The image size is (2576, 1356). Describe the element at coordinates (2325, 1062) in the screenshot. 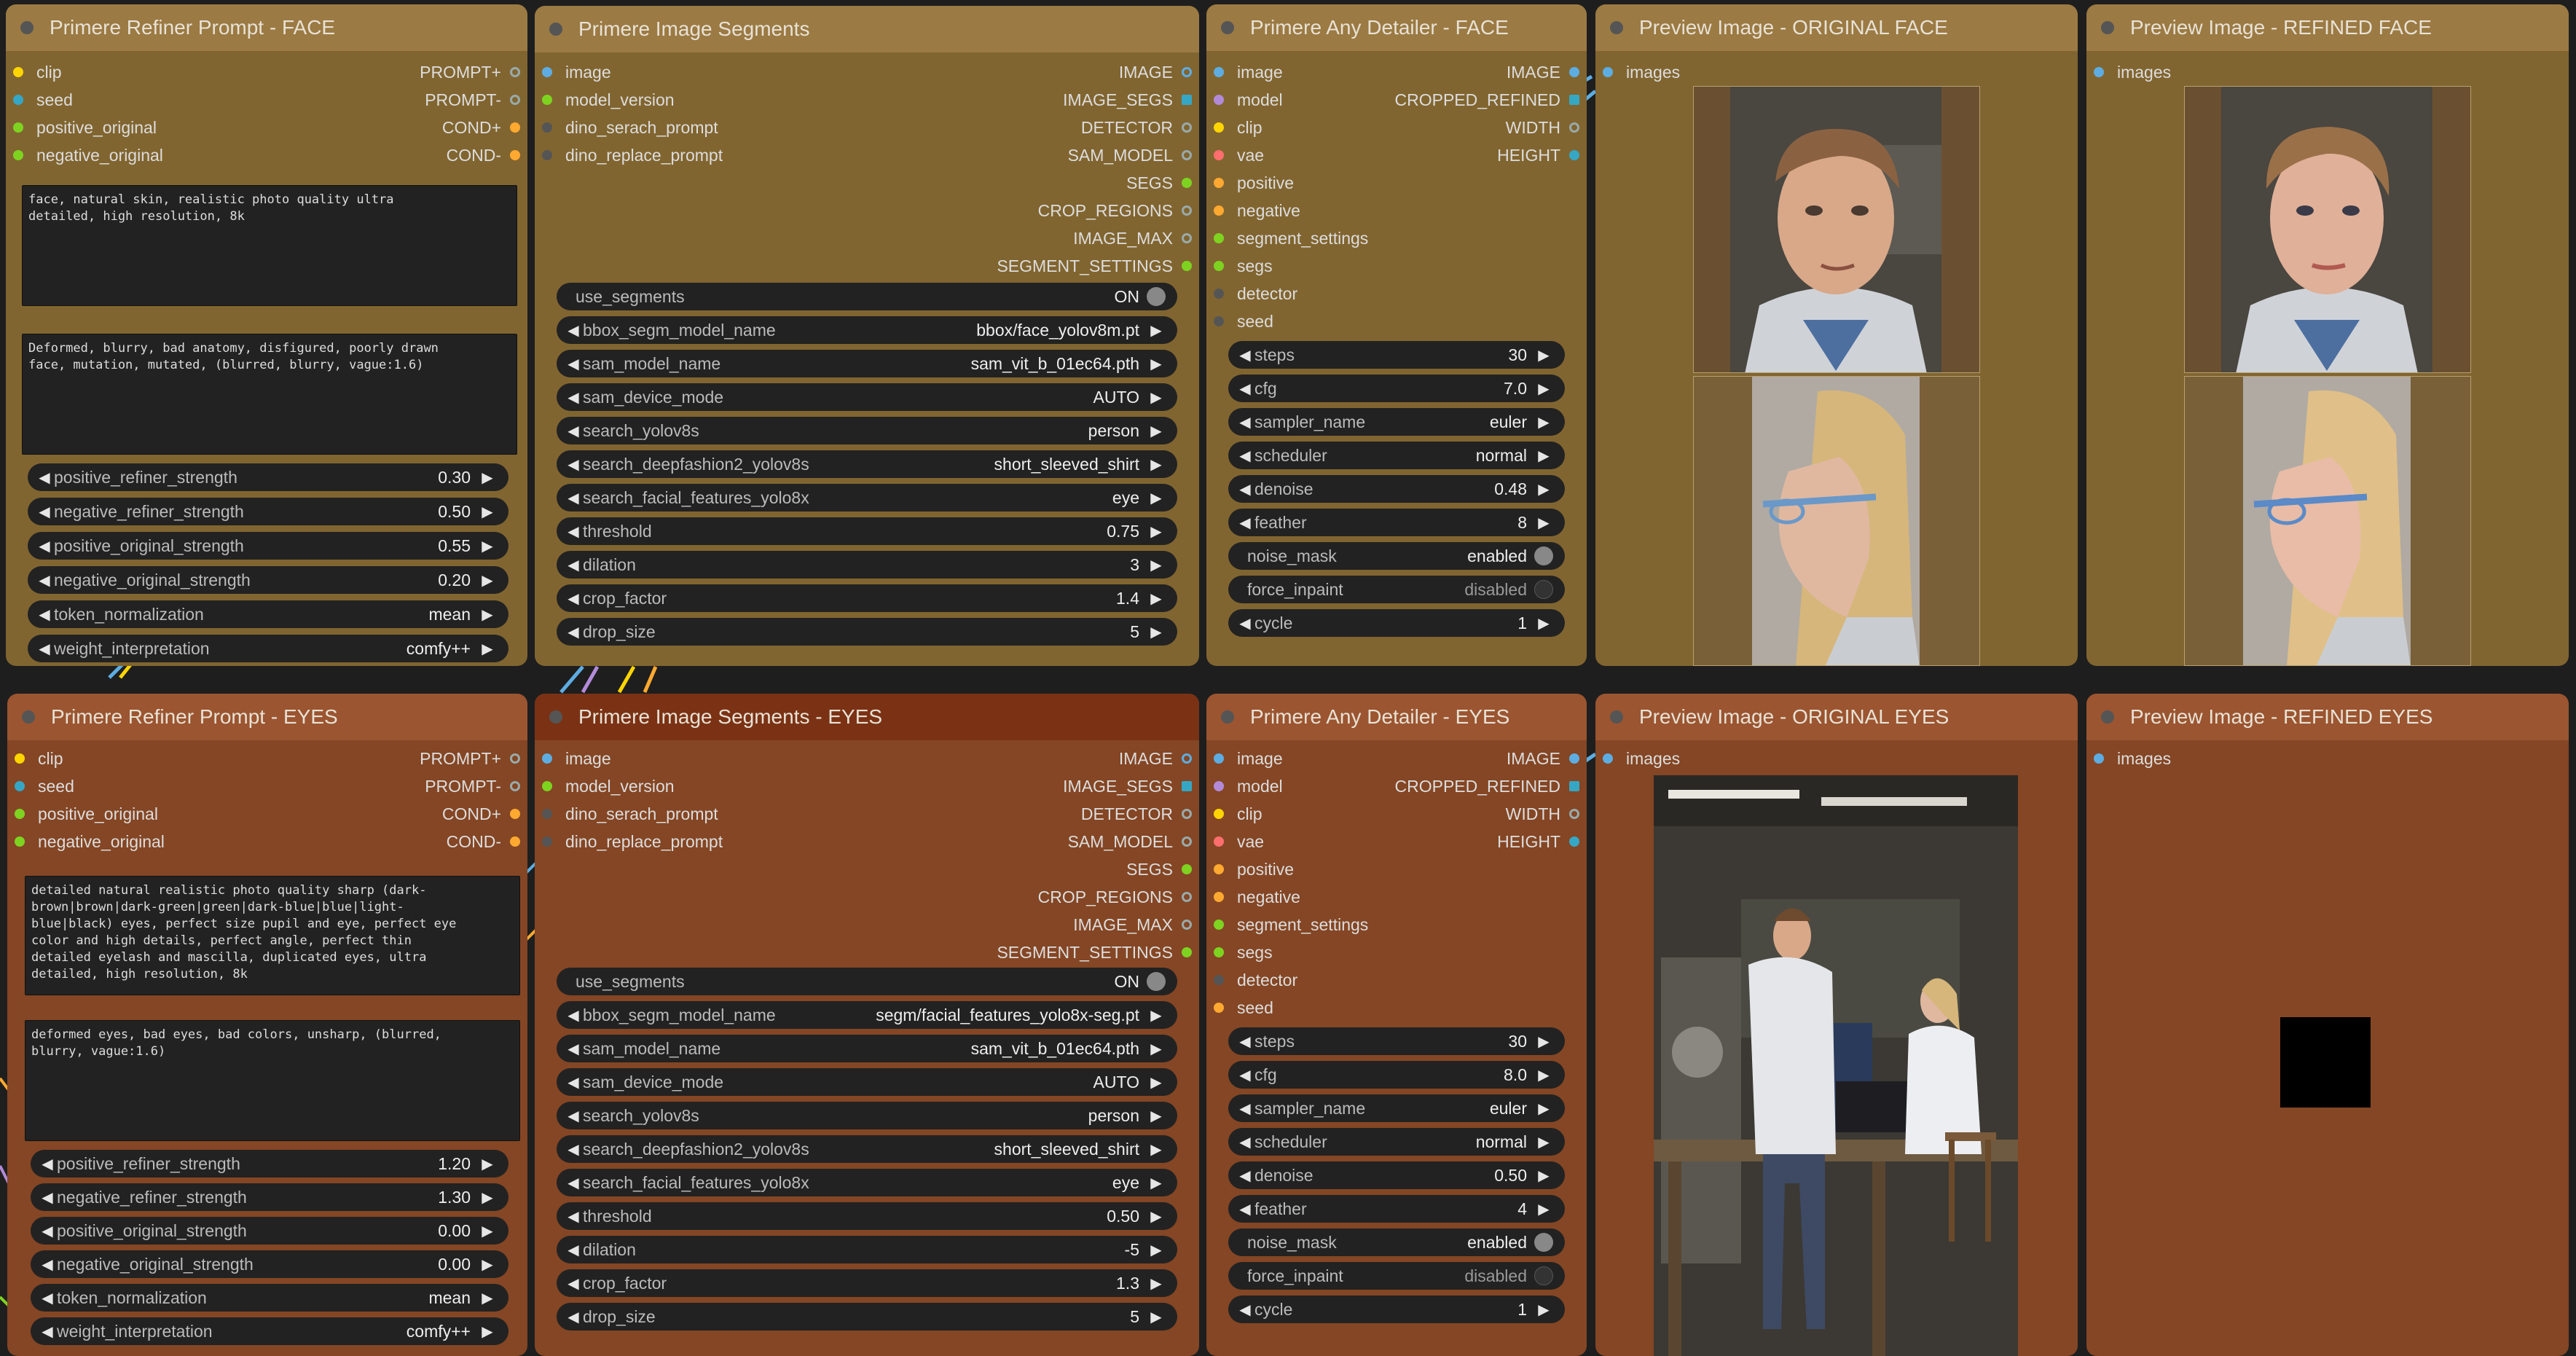

I see `empty-preview-black-square` at that location.